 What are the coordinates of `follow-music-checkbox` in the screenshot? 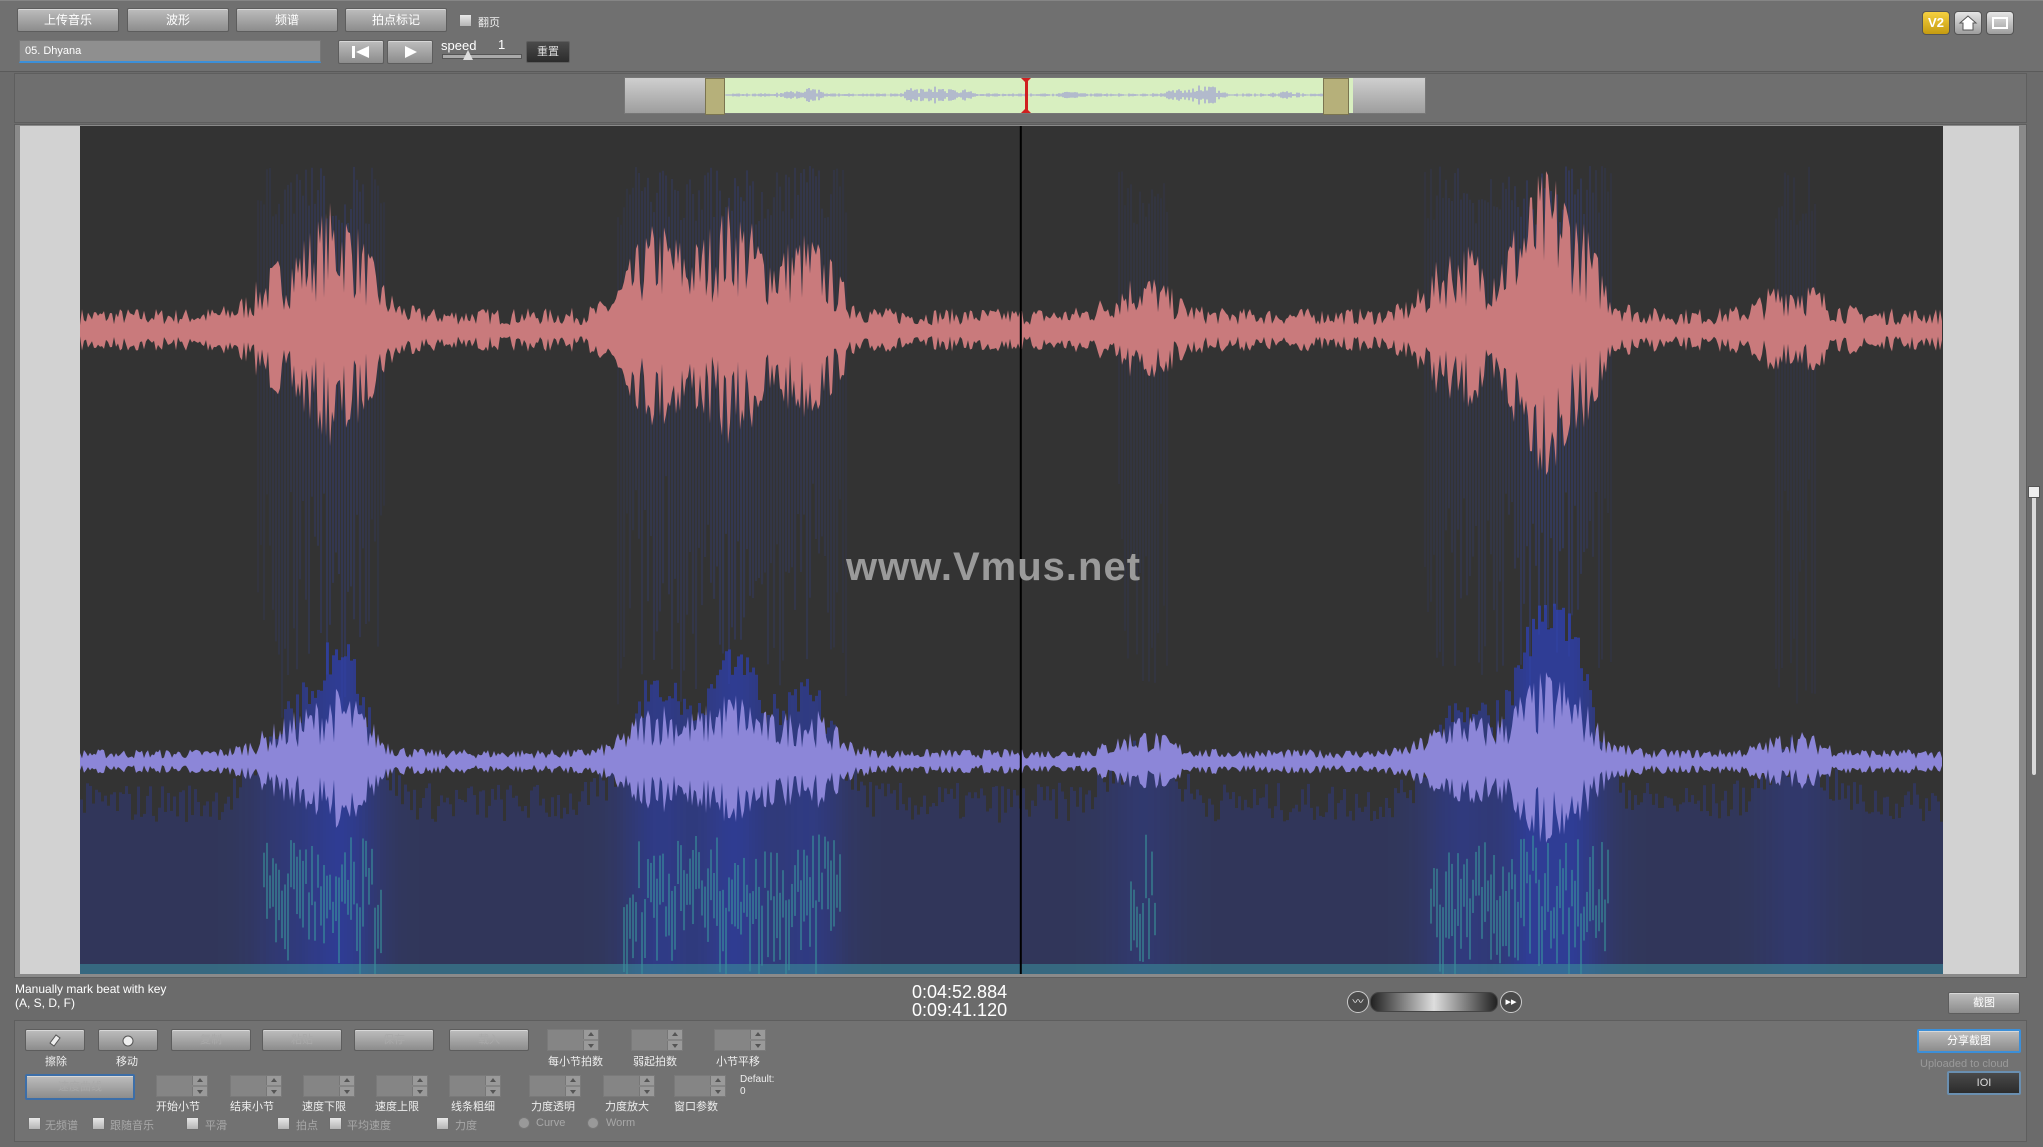 It's located at (98, 1123).